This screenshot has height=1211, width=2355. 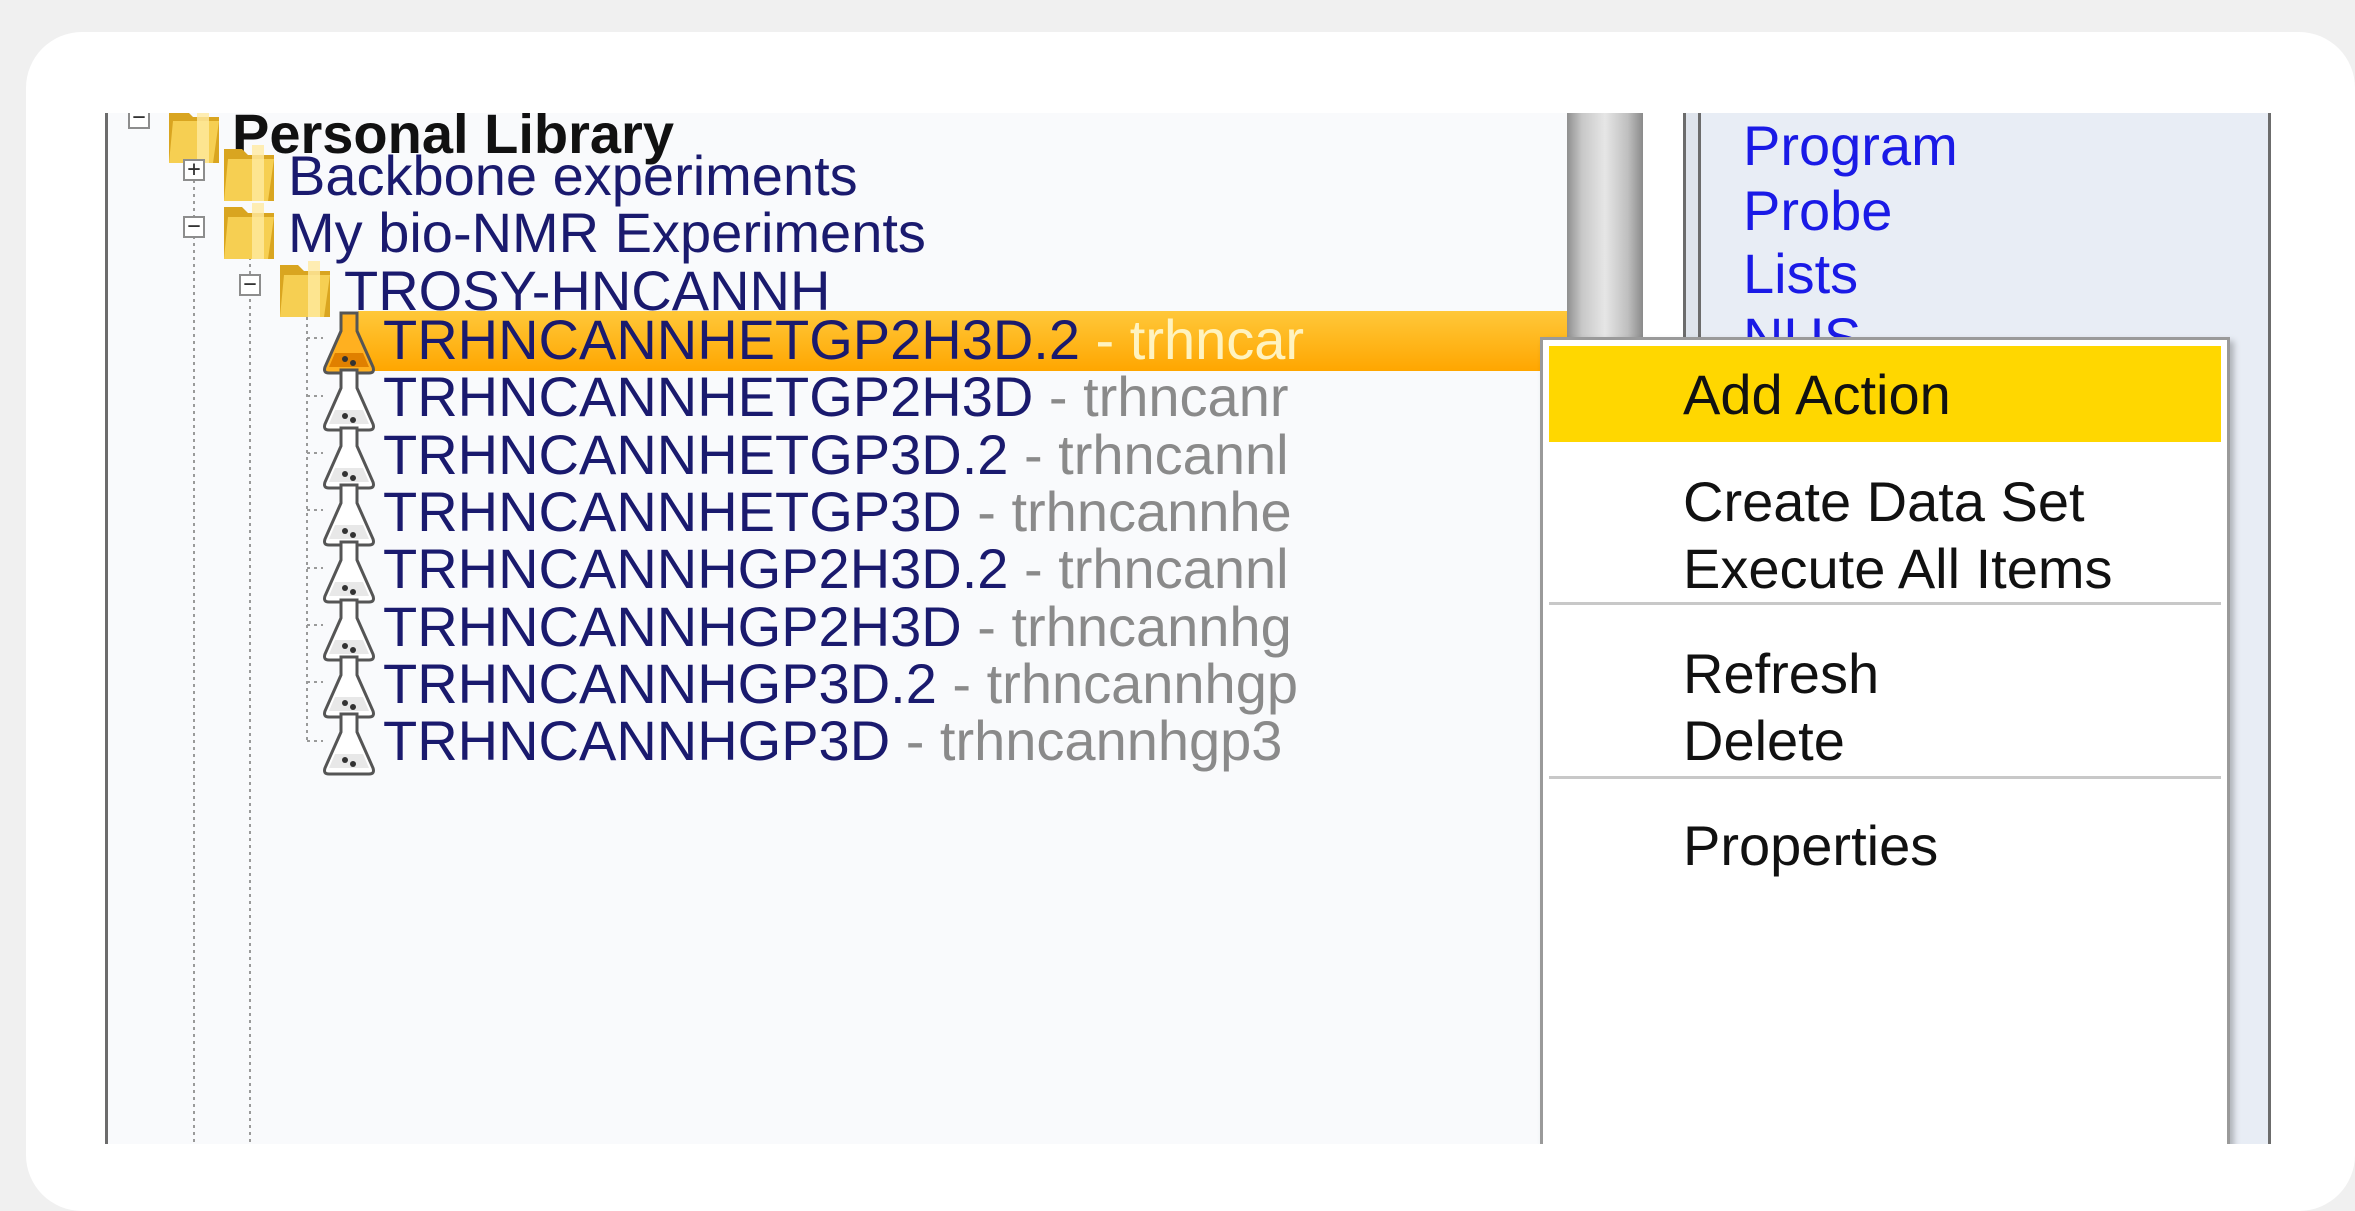 I want to click on experiment-name: TRHNCANNHETGP2H3D.2, so click(x=731, y=339).